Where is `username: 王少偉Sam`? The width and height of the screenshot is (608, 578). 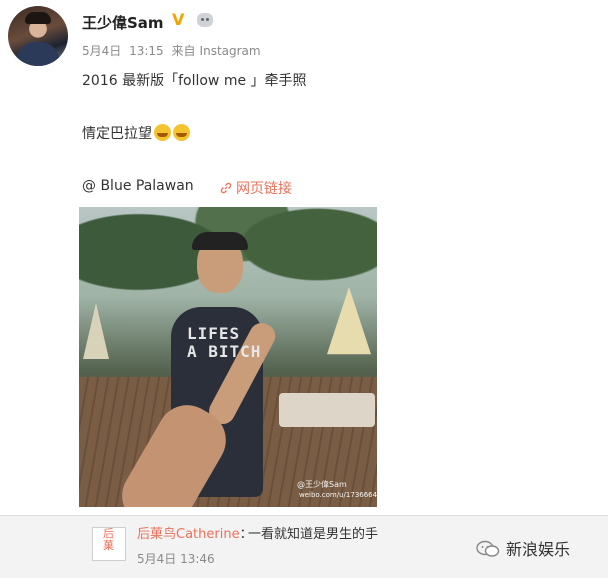 username: 王少偉Sam is located at coordinates (123, 22).